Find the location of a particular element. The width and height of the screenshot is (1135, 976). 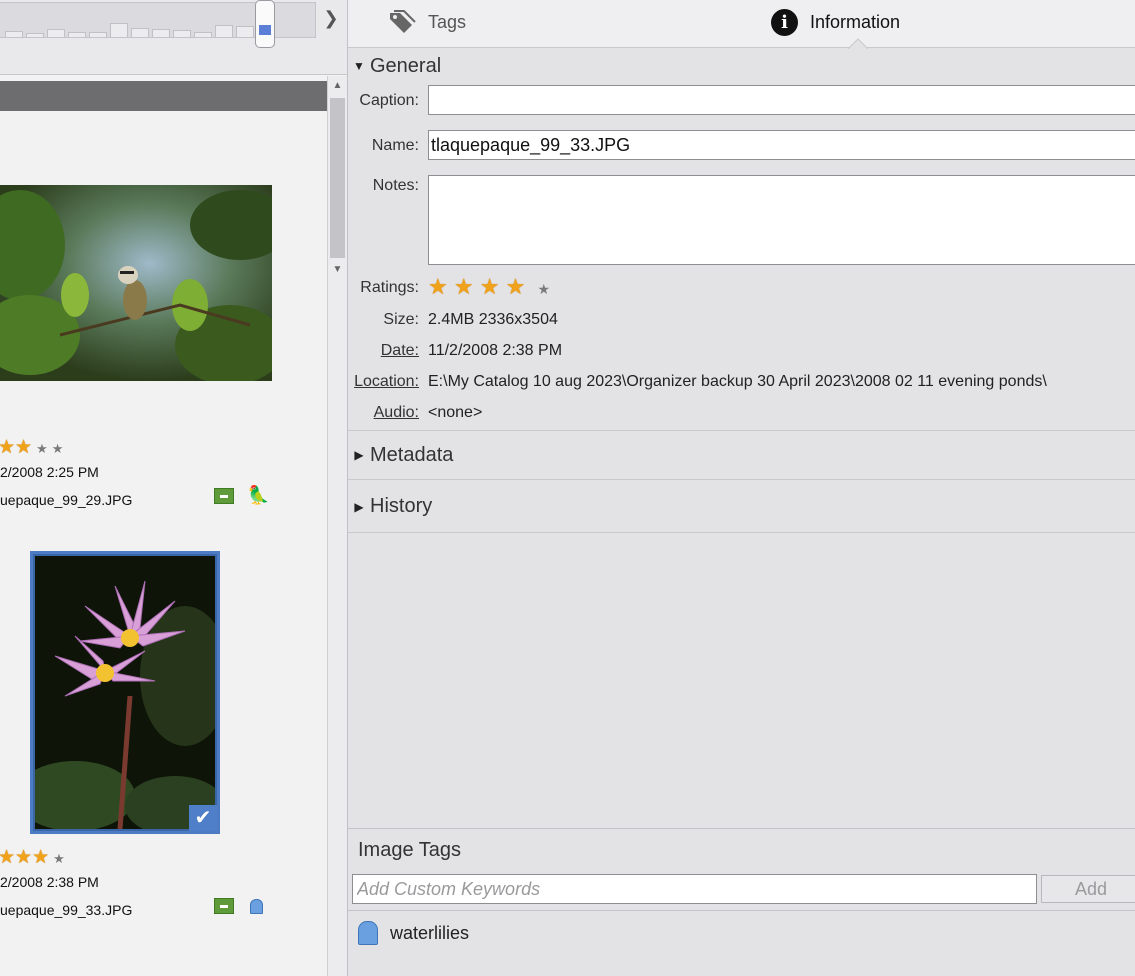

grid-header-bar is located at coordinates (163, 96).